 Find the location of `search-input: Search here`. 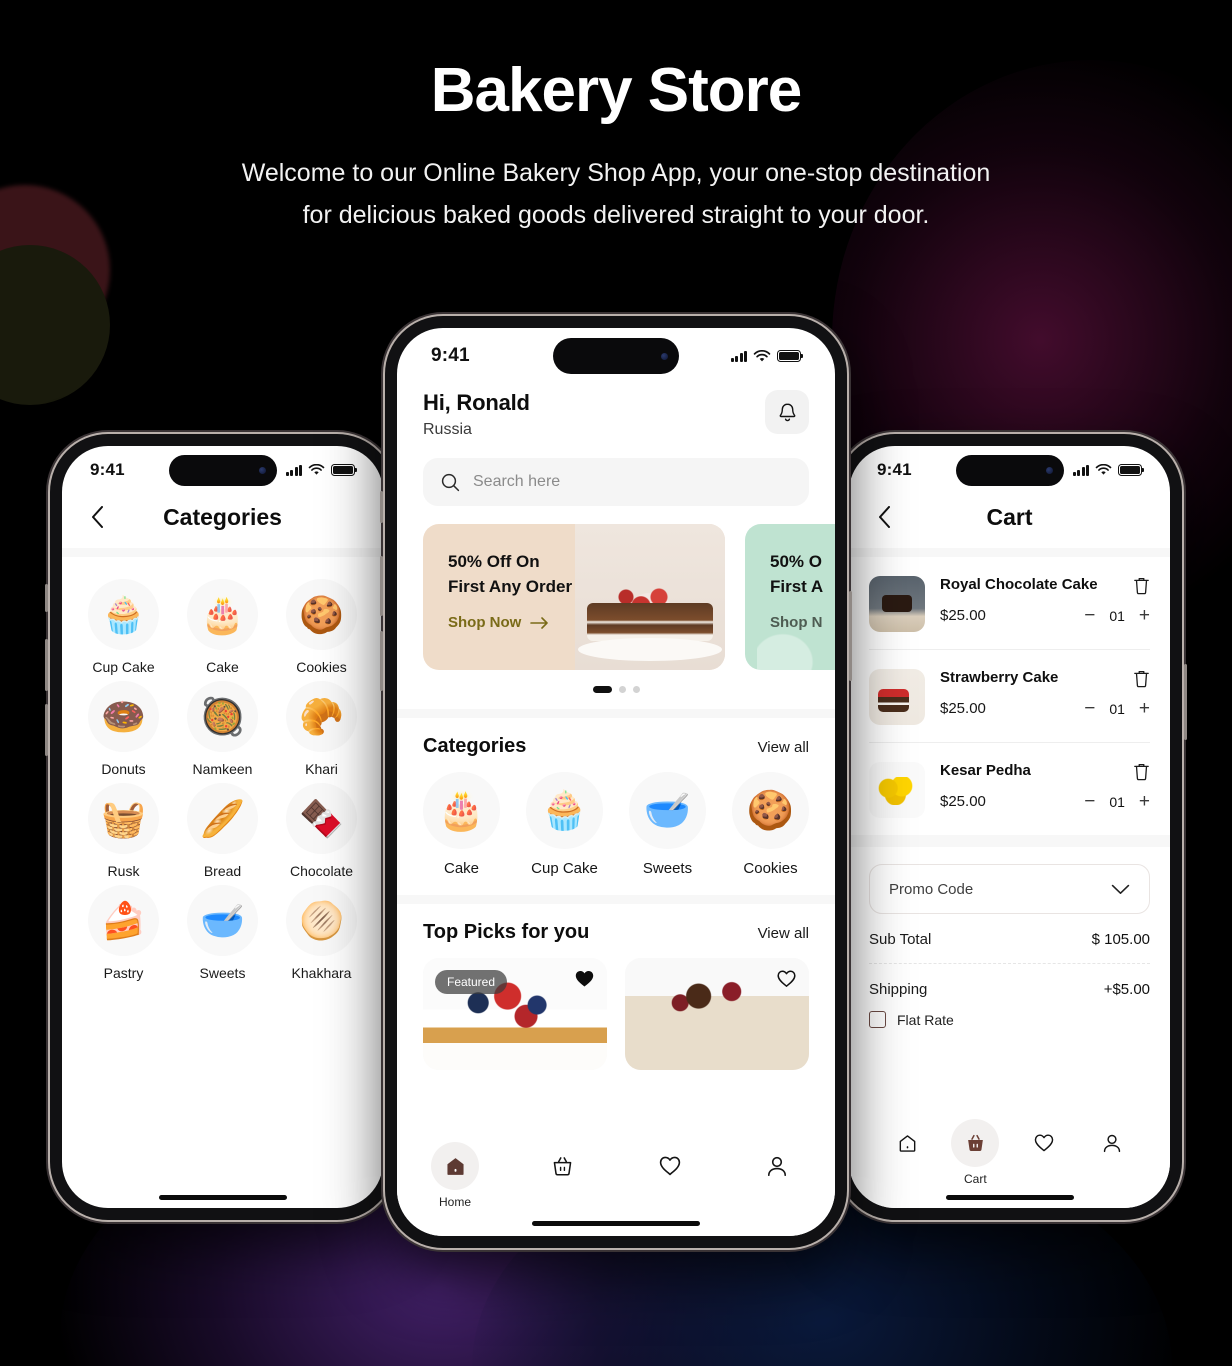

search-input: Search here is located at coordinates (616, 482).